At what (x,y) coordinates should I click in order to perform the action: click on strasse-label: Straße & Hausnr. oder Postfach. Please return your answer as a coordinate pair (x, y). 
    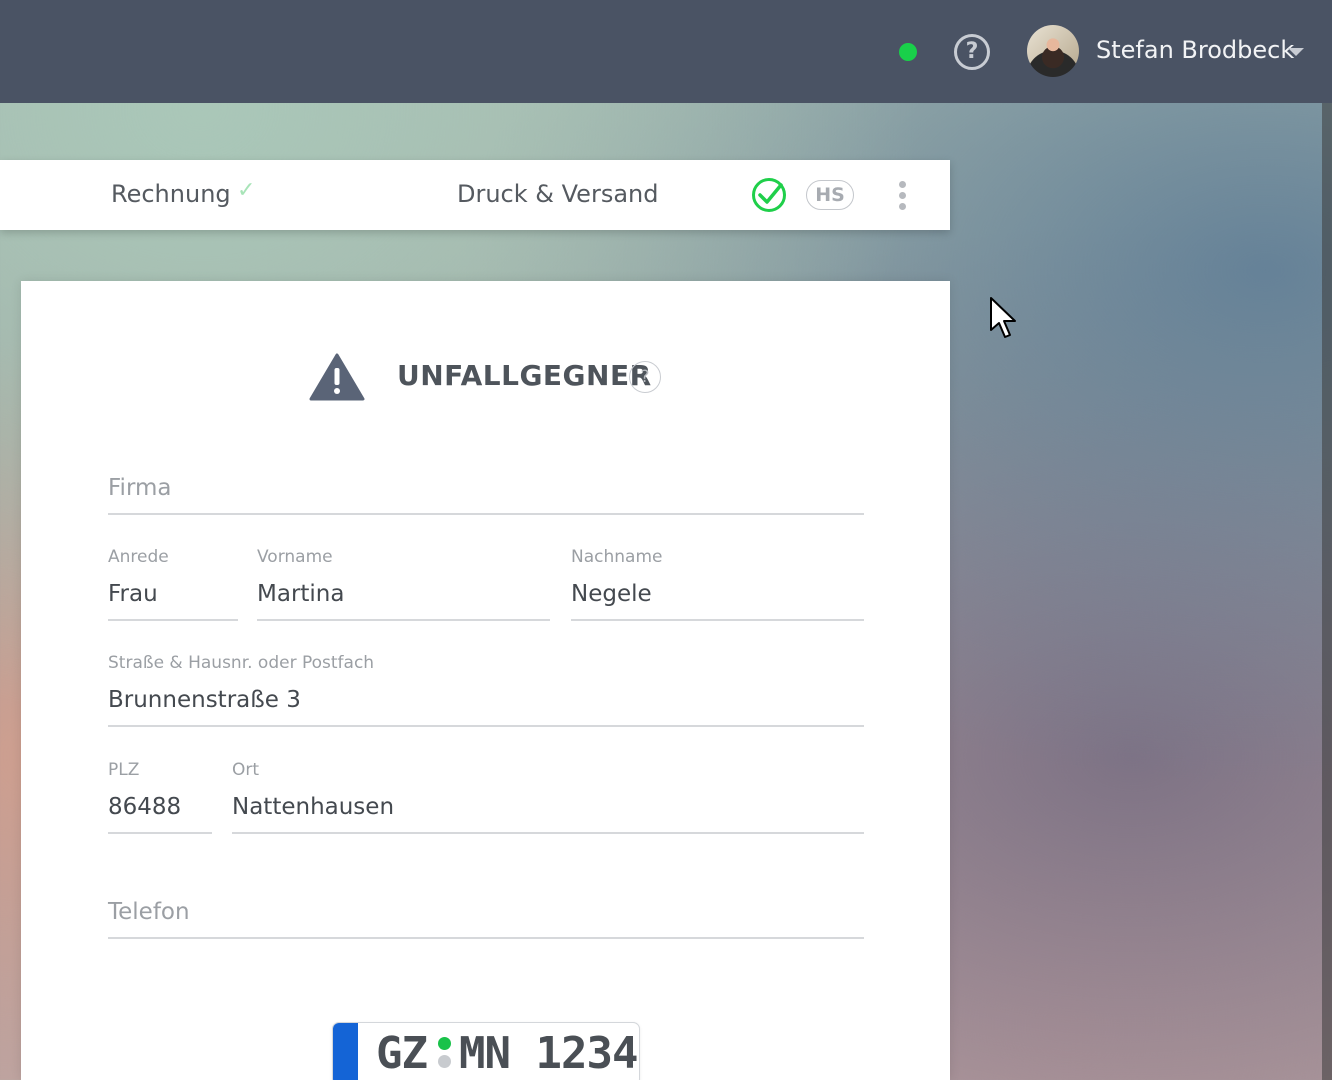
    Looking at the image, I should click on (241, 663).